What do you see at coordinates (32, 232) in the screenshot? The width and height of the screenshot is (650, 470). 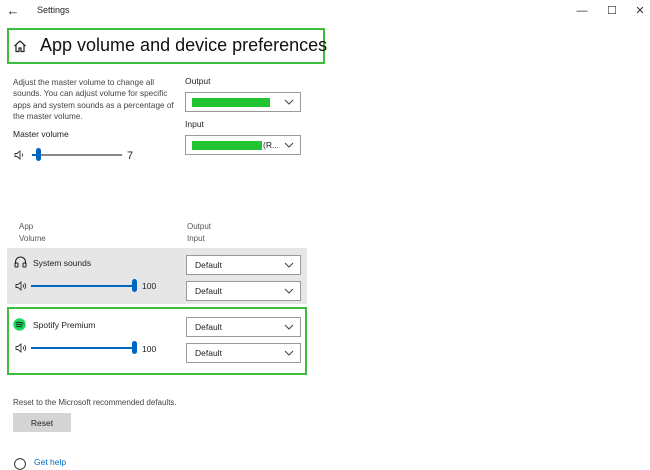 I see `column-header-app: App Volume` at bounding box center [32, 232].